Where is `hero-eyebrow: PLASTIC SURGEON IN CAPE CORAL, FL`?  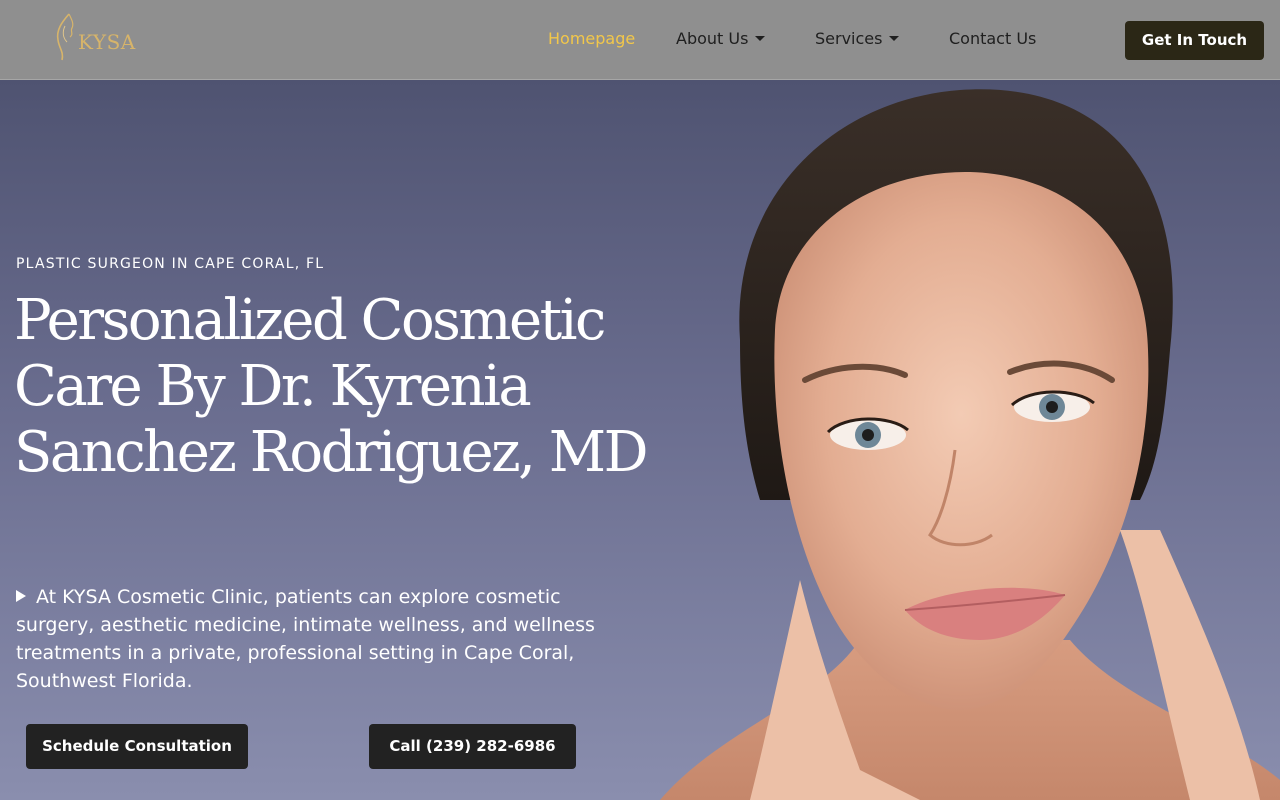 hero-eyebrow: PLASTIC SURGEON IN CAPE CORAL, FL is located at coordinates (170, 264).